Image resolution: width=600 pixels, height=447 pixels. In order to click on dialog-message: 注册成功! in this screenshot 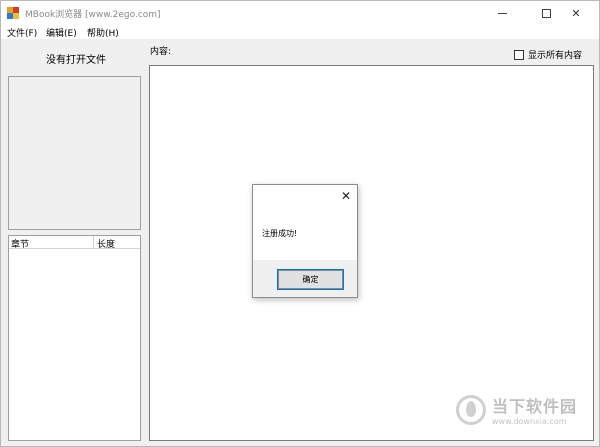, I will do `click(280, 233)`.